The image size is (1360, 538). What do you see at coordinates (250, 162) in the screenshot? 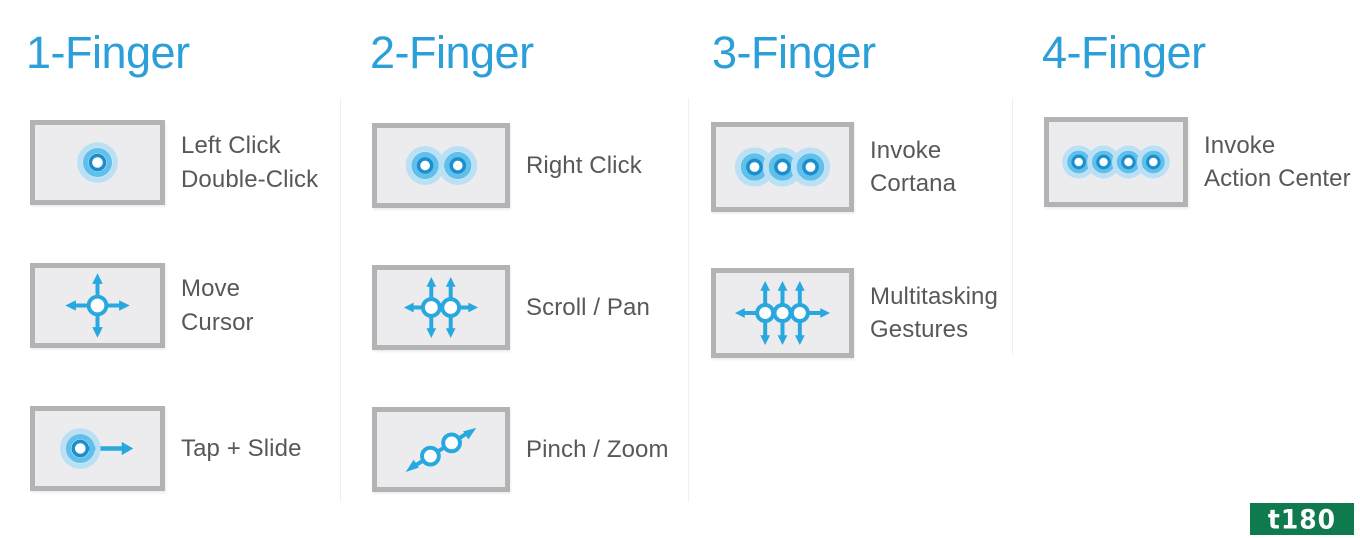
I see `gesture-label-left-click: Left Click Double-Click` at bounding box center [250, 162].